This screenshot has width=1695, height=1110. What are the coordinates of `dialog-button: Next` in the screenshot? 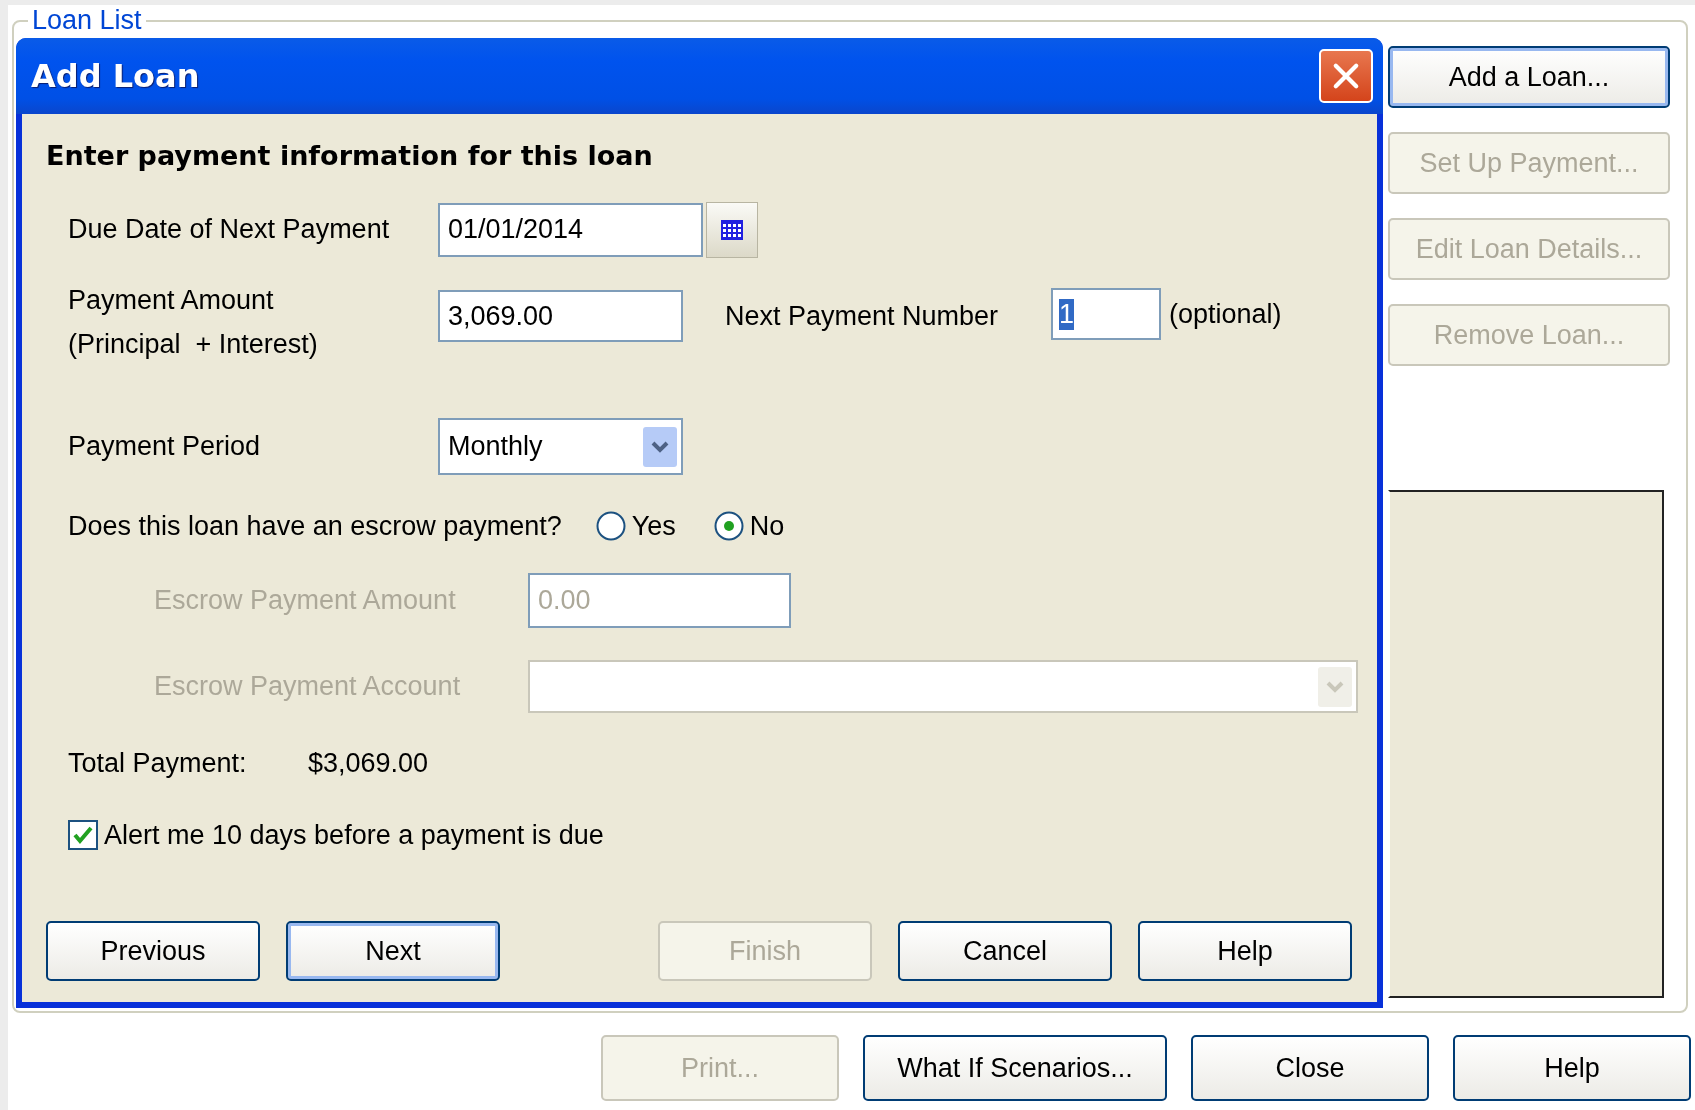 It's located at (393, 951).